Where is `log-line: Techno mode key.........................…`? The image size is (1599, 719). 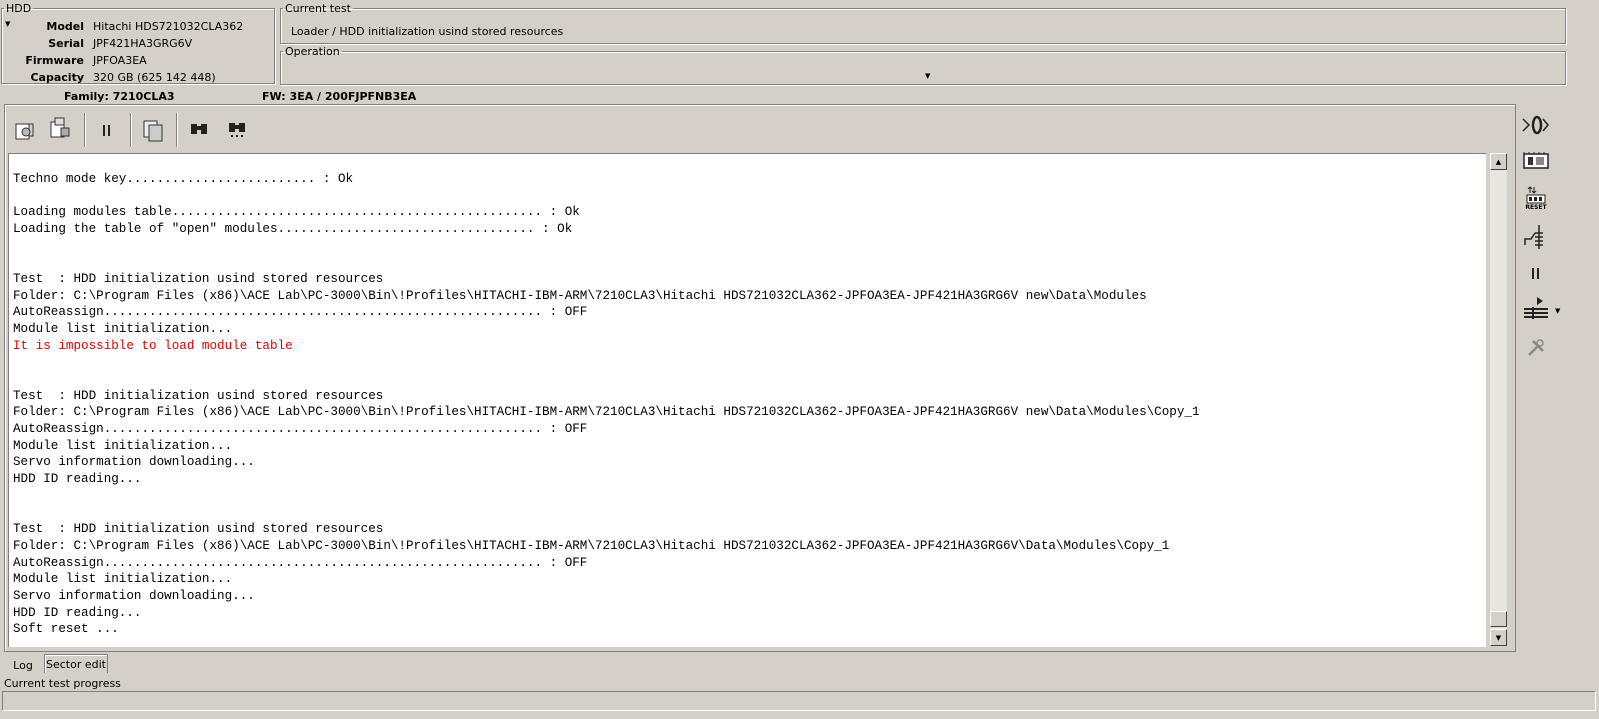
log-line: Techno mode key.........................… is located at coordinates (183, 178).